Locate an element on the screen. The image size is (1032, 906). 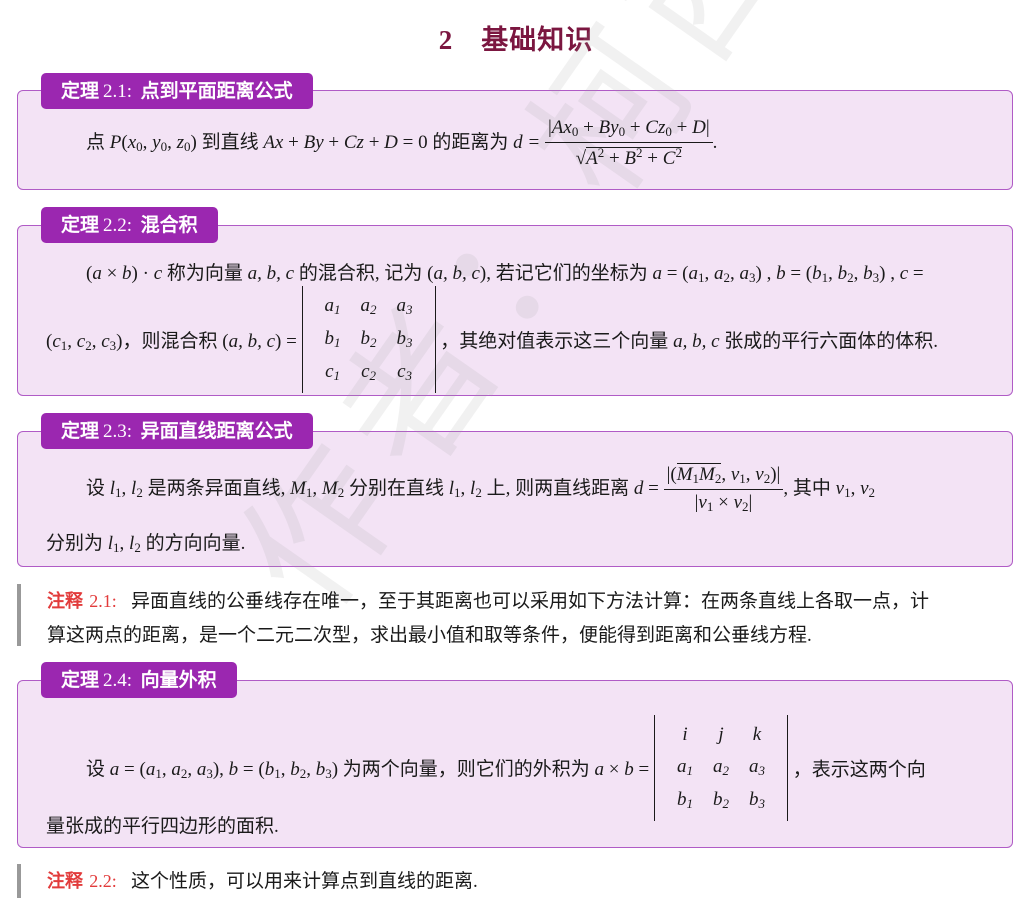
theorem-label: 定理 2.1: 点到平面距离公式 is located at coordinates (177, 91).